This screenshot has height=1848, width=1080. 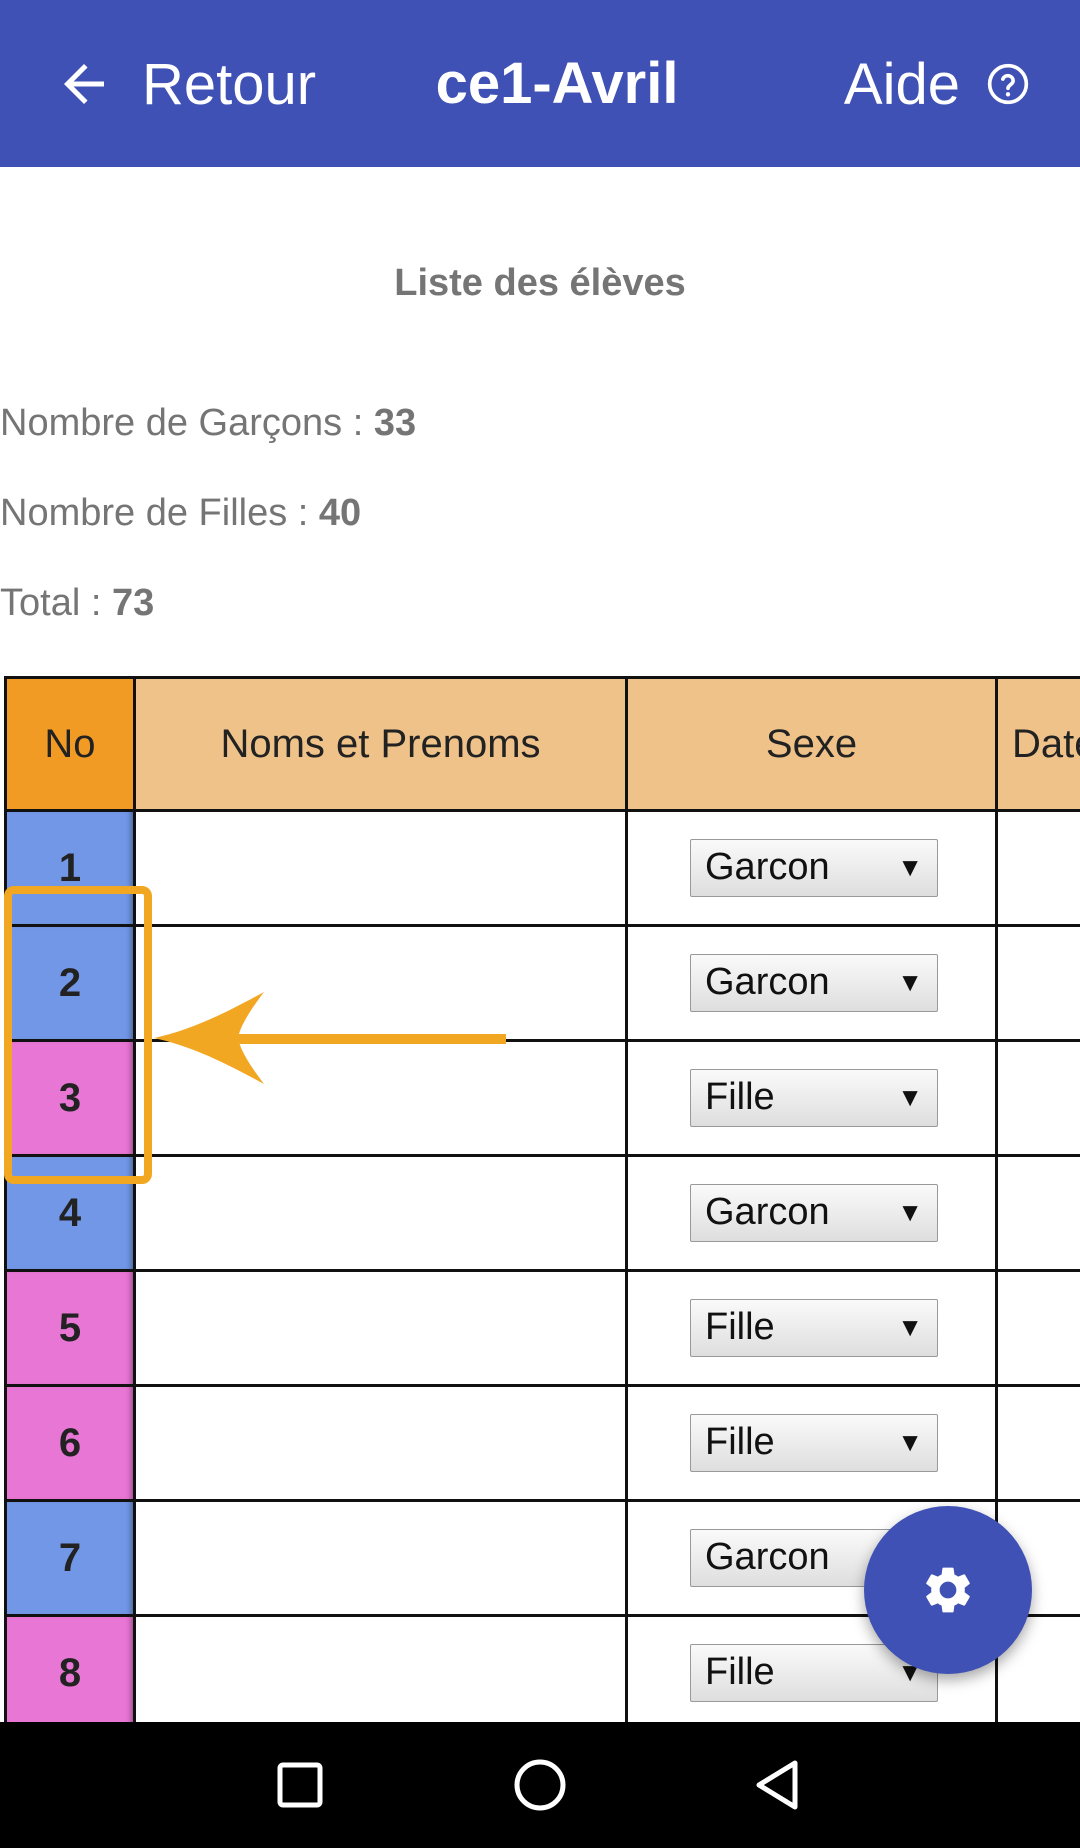 What do you see at coordinates (1008, 84) in the screenshot?
I see `help-circle-icon` at bounding box center [1008, 84].